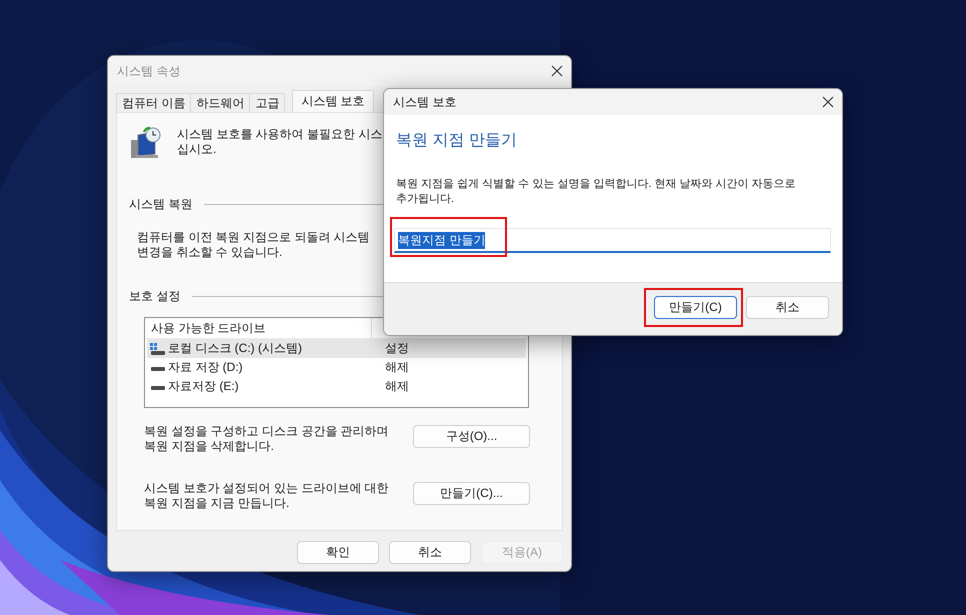  What do you see at coordinates (259, 386) in the screenshot?
I see `drive-item: 자료저장 (E:)` at bounding box center [259, 386].